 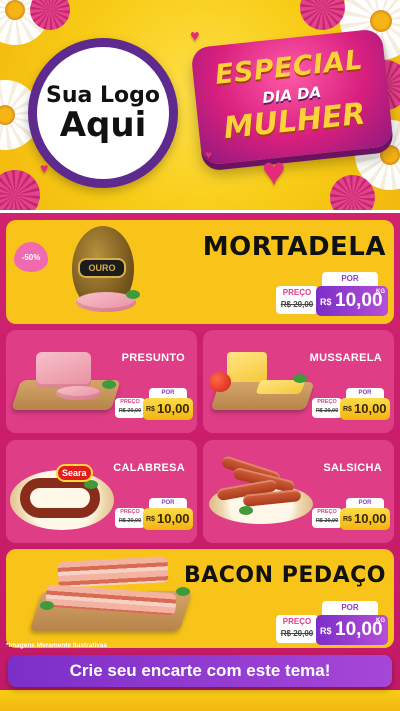 I want to click on tomato-garnish, so click(x=220, y=382).